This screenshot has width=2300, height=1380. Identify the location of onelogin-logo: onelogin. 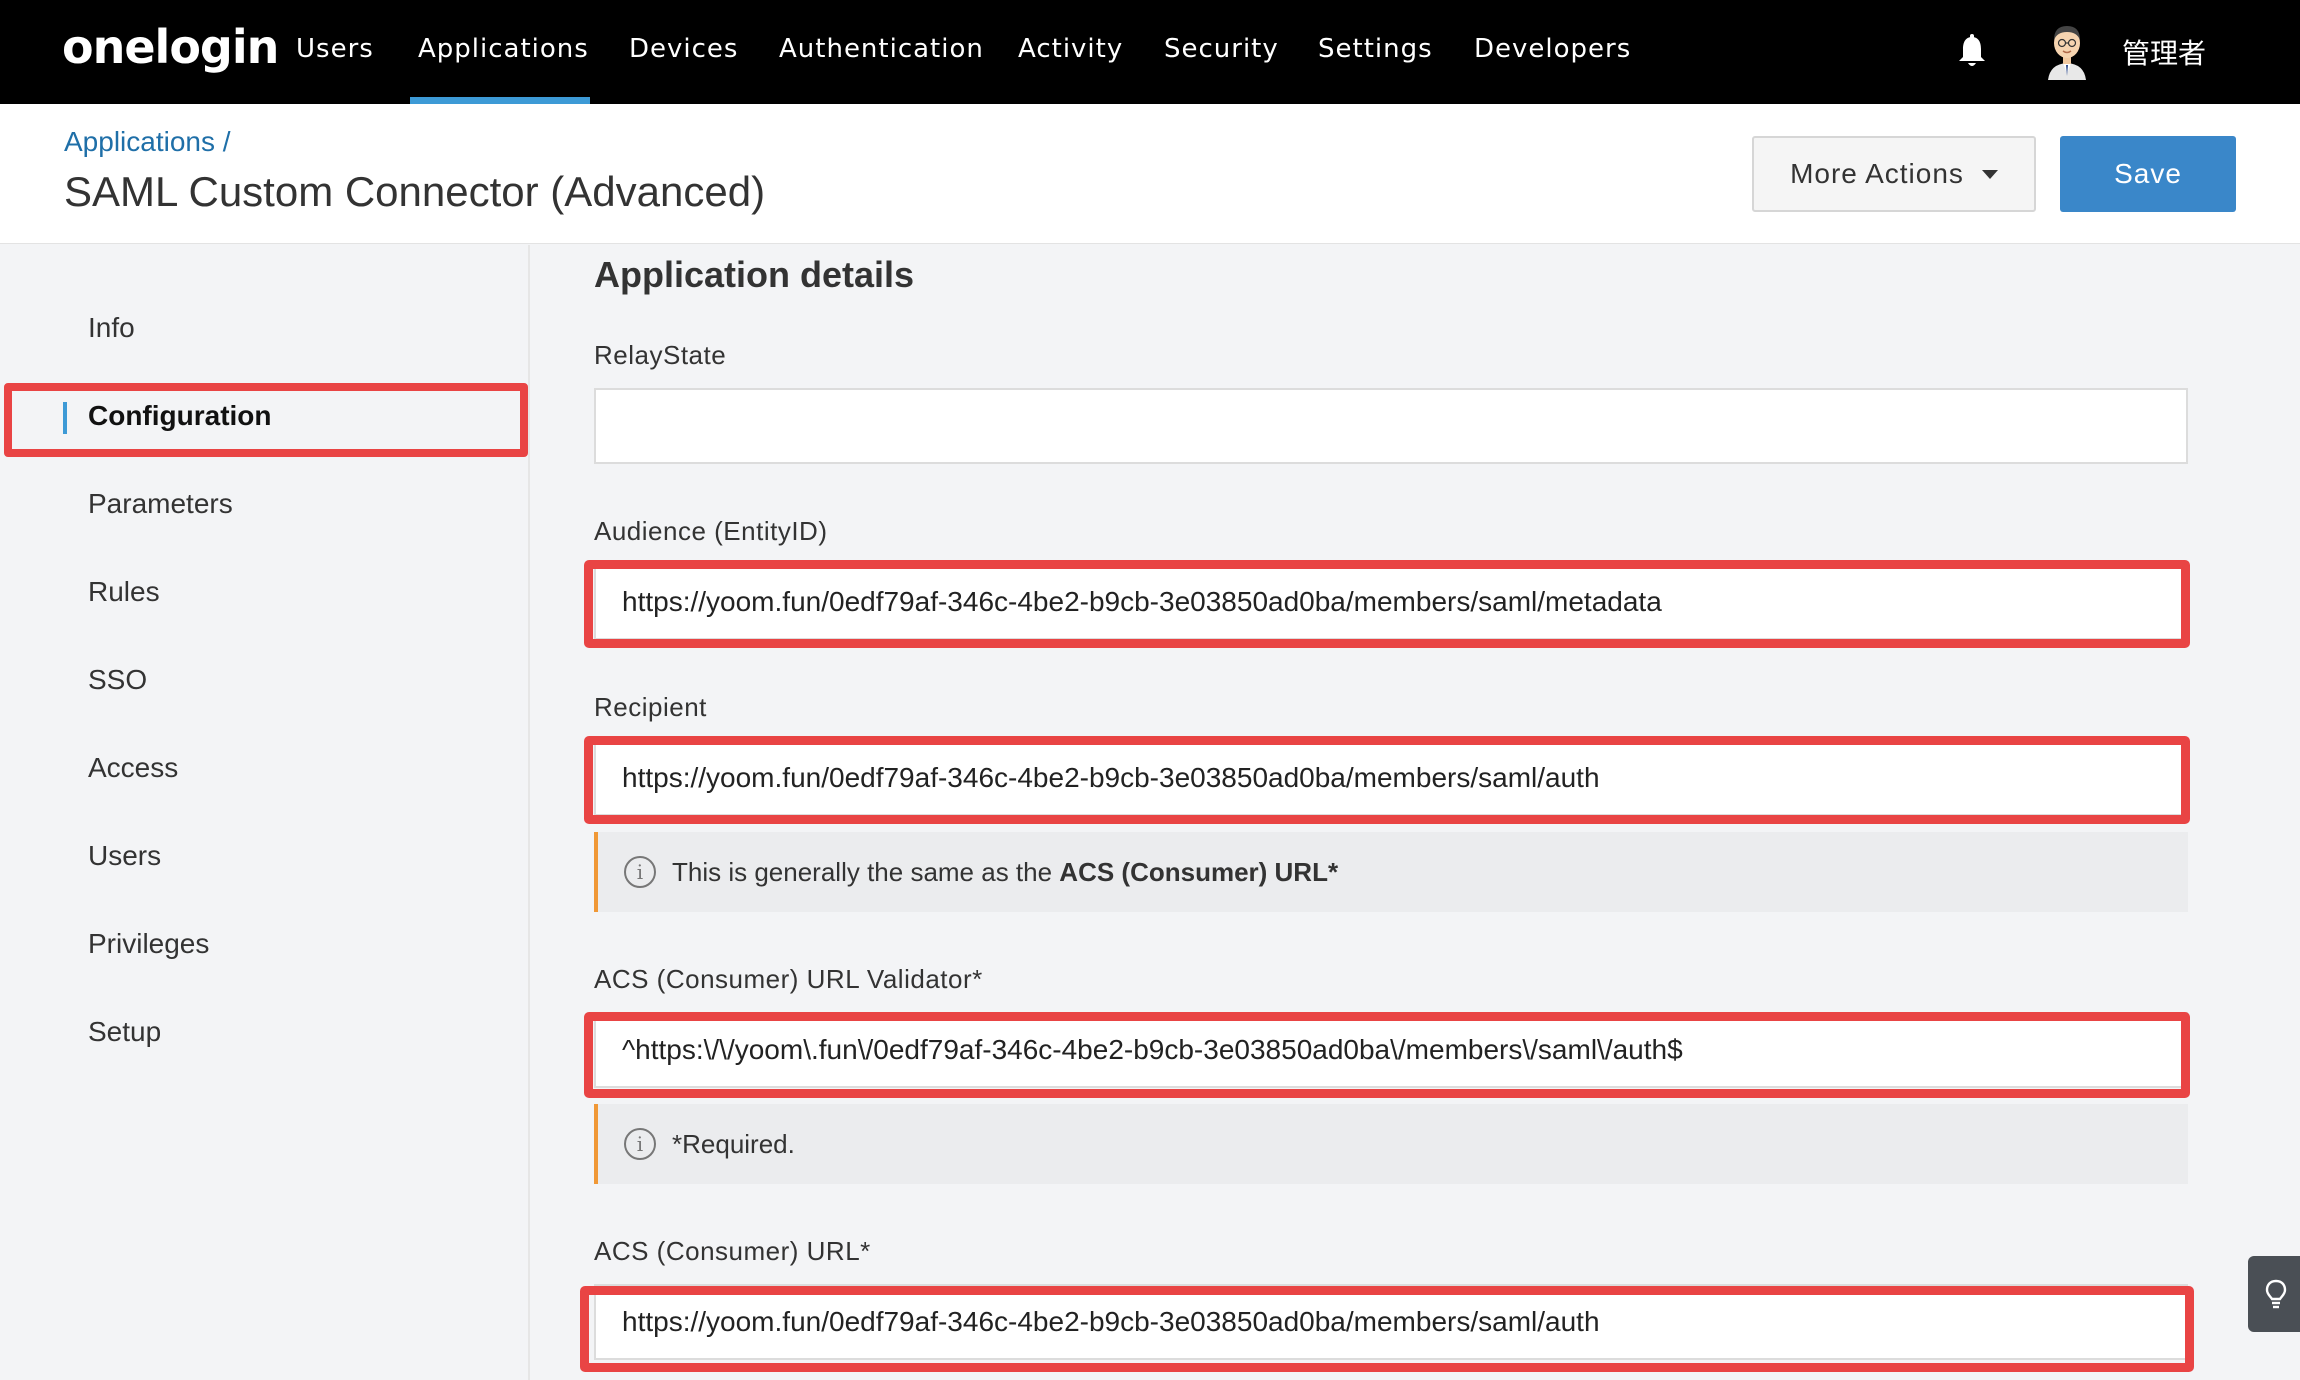
(170, 47).